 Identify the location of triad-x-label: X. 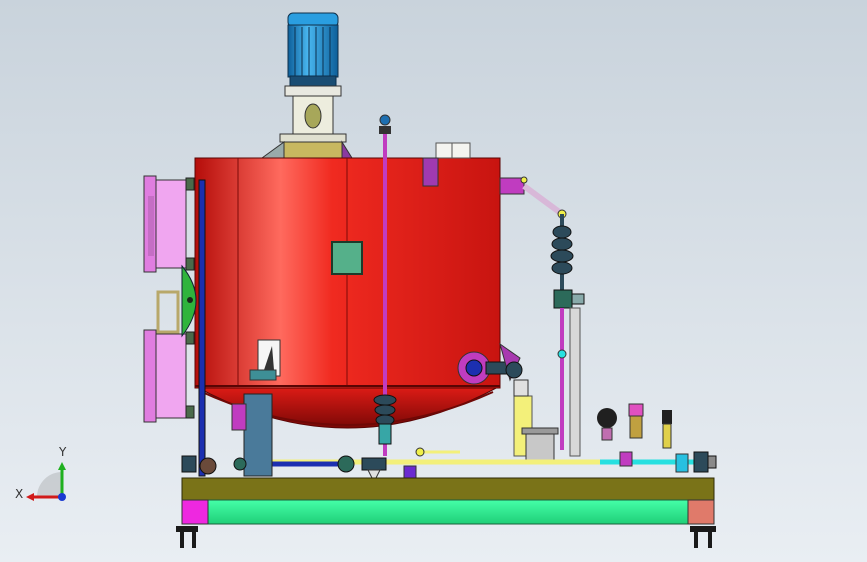
(19, 494).